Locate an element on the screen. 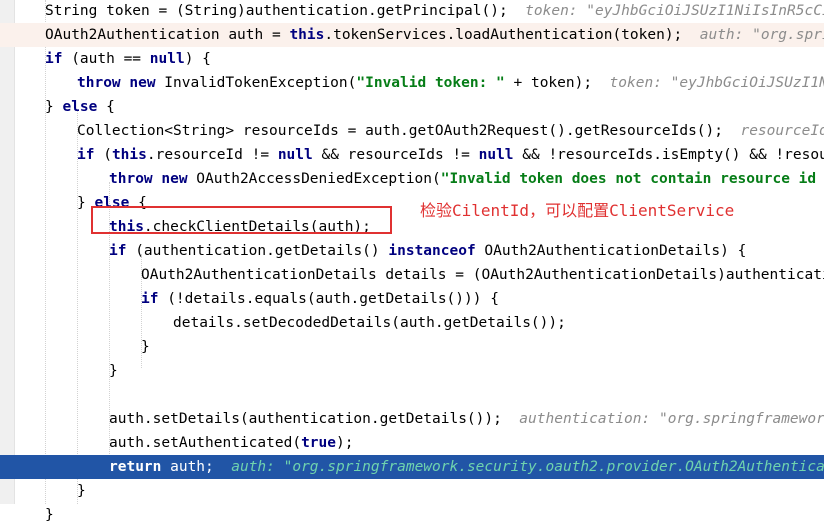  code-token: OAuth2AuthenticationDetails) { is located at coordinates (611, 251).